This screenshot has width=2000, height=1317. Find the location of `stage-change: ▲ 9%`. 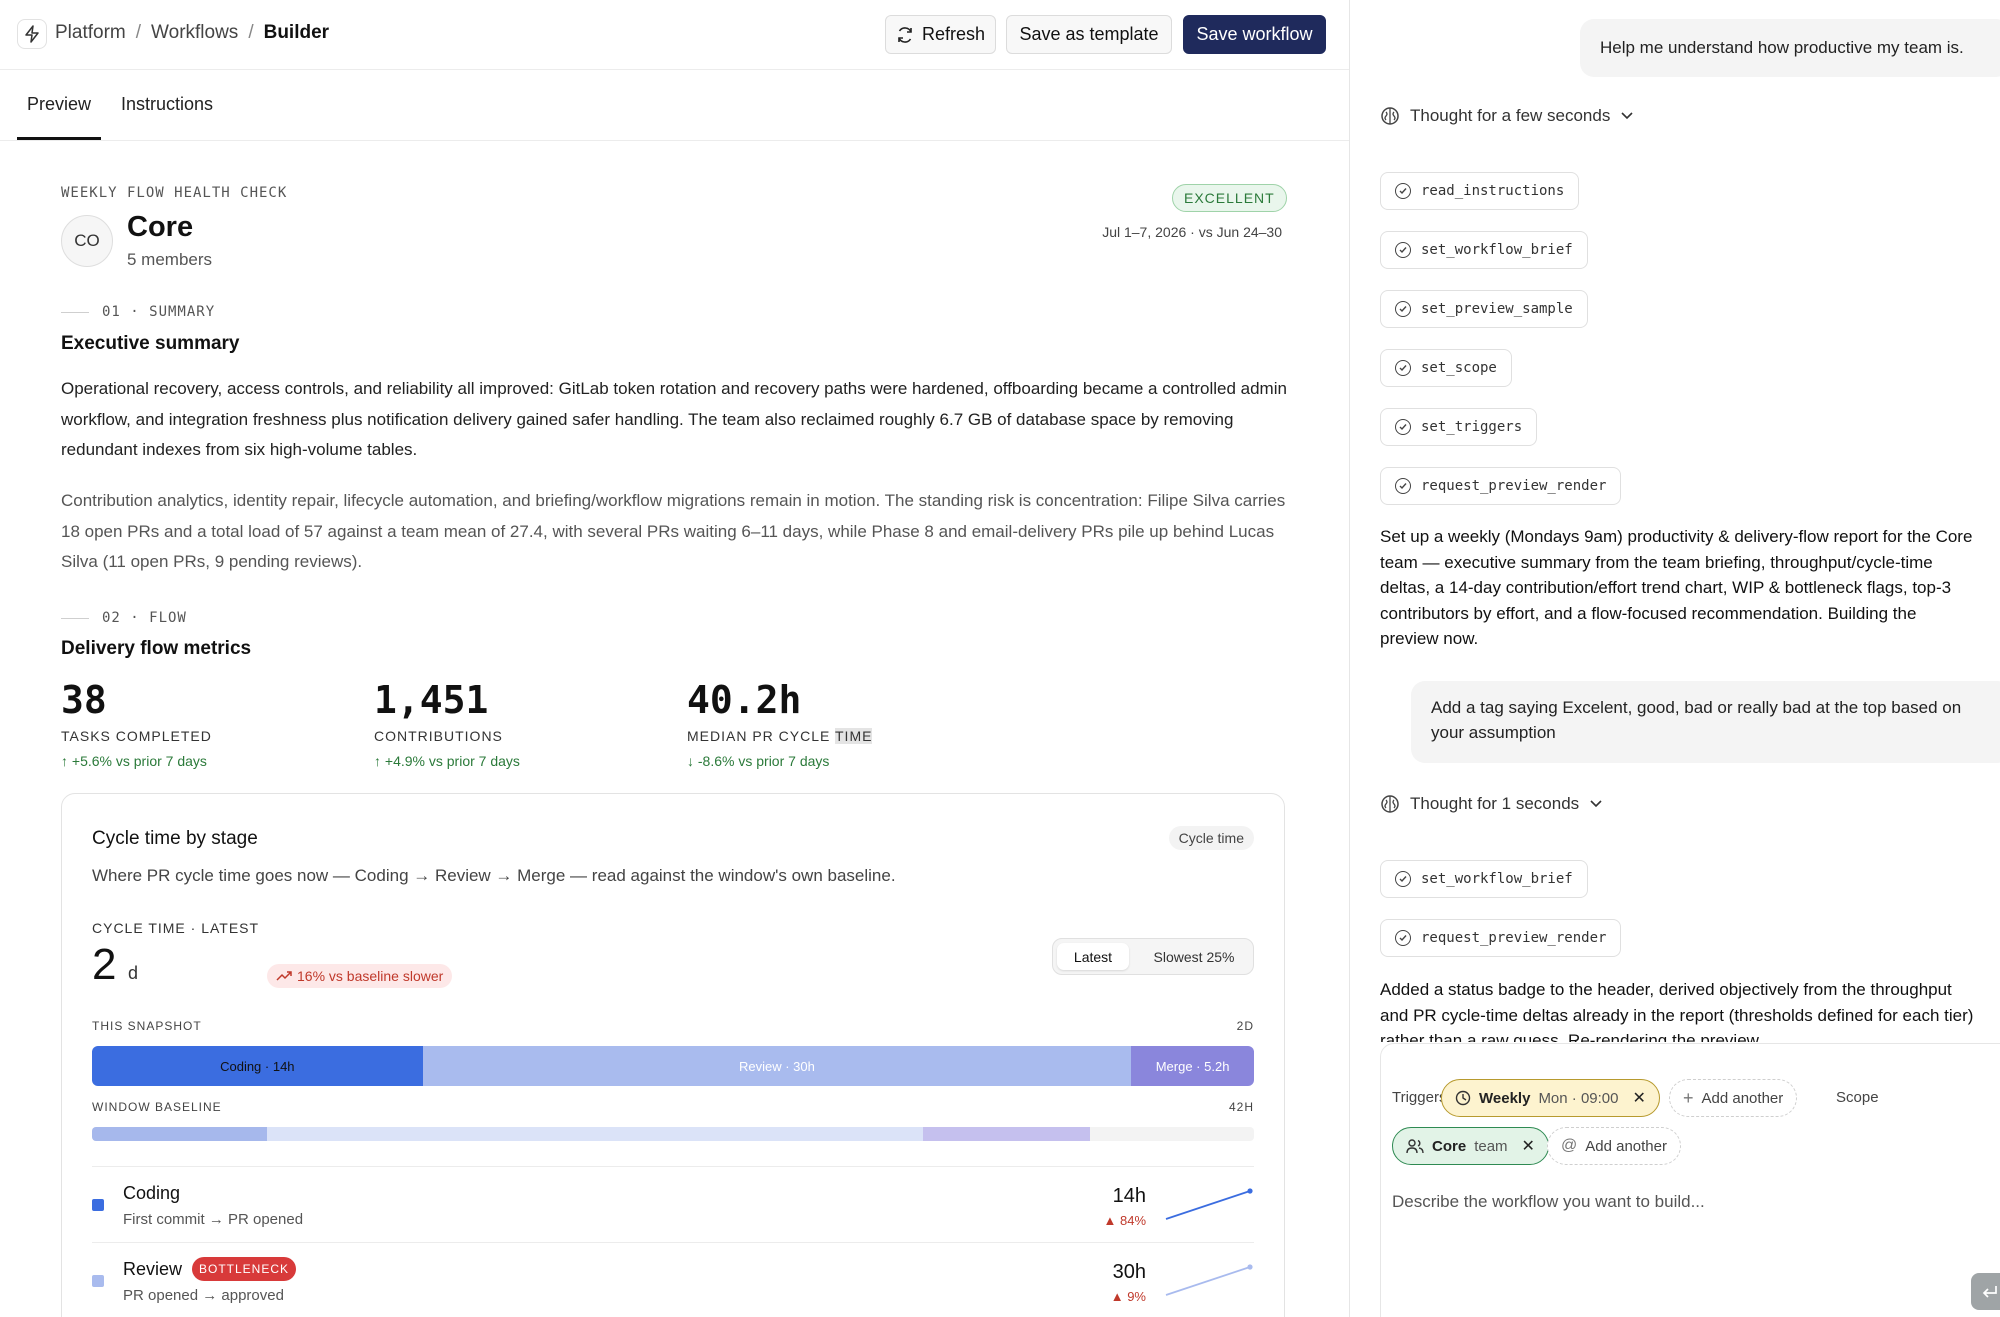

stage-change: ▲ 9% is located at coordinates (1128, 1296).